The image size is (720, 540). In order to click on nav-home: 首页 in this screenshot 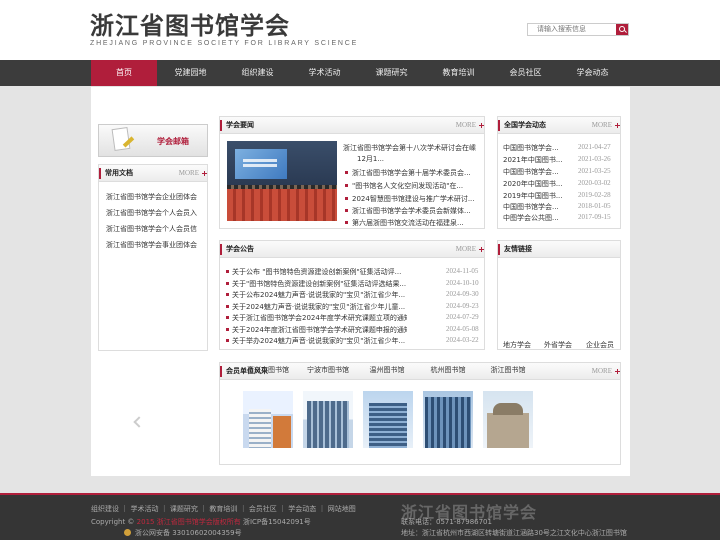, I will do `click(124, 73)`.